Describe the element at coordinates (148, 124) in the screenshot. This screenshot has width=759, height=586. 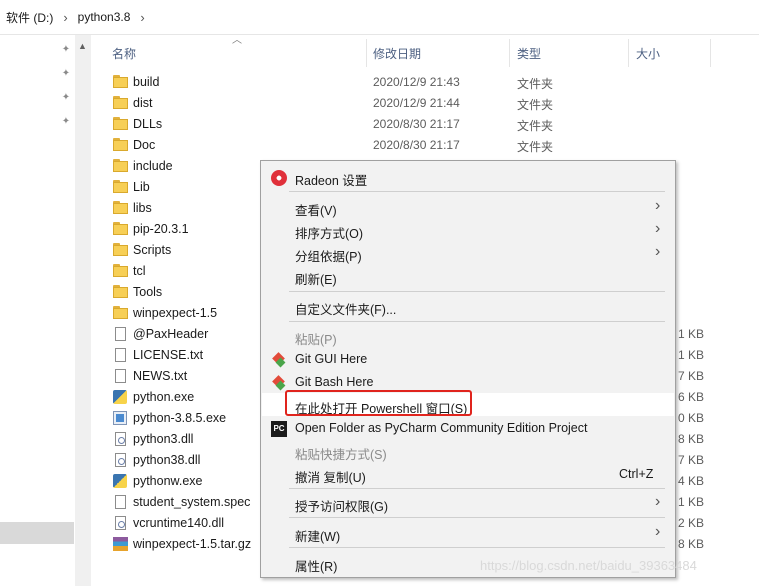
I see `file-name: DLLs` at that location.